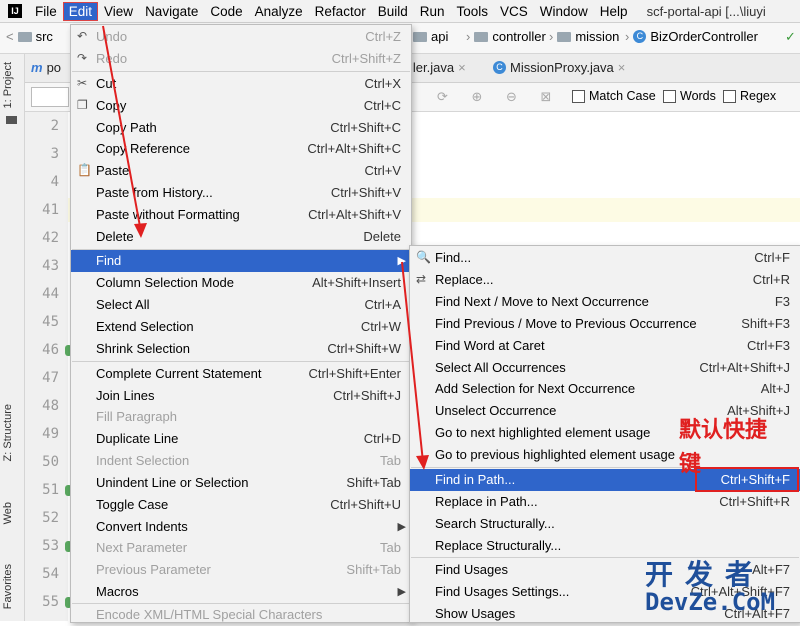 The width and height of the screenshot is (800, 626). I want to click on watermark-cn: 开发者, so click(705, 574).